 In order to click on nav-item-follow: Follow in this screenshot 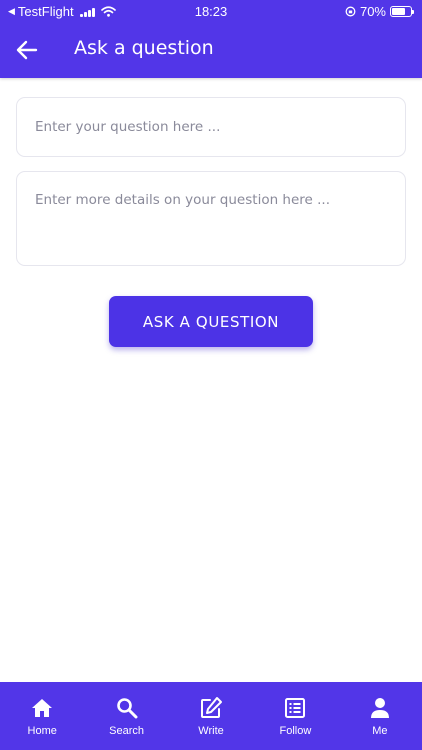, I will do `click(295, 716)`.